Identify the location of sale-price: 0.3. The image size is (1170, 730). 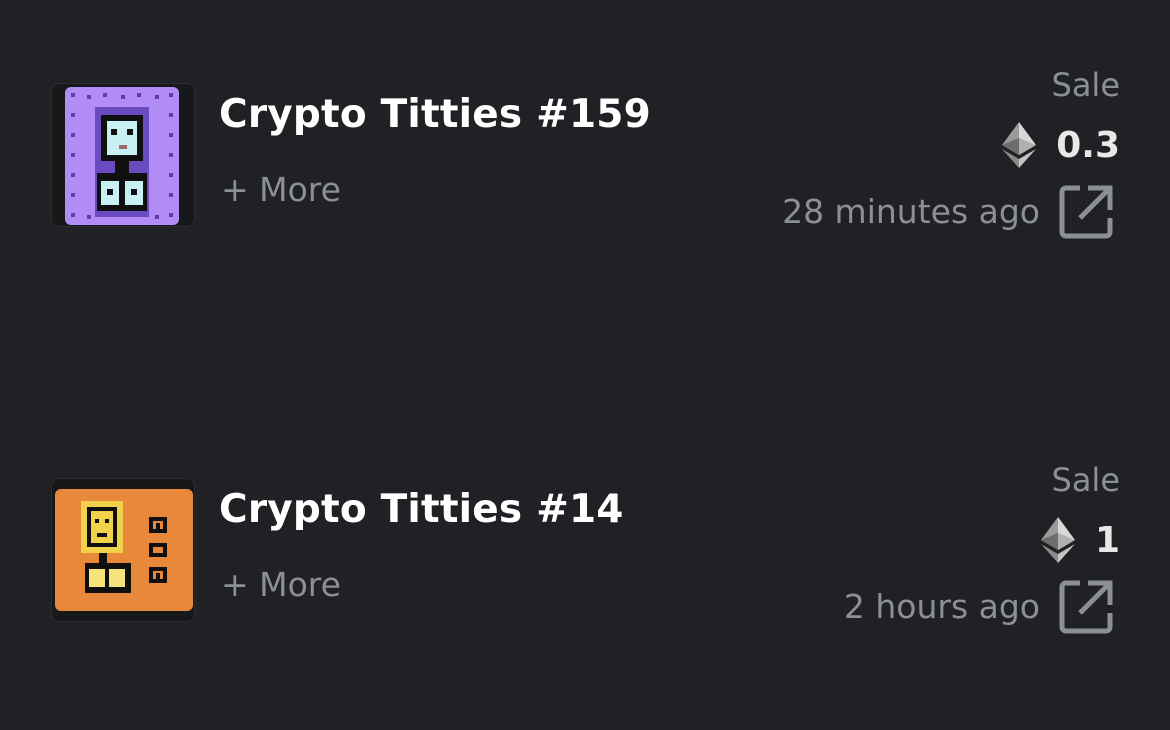
(1088, 145).